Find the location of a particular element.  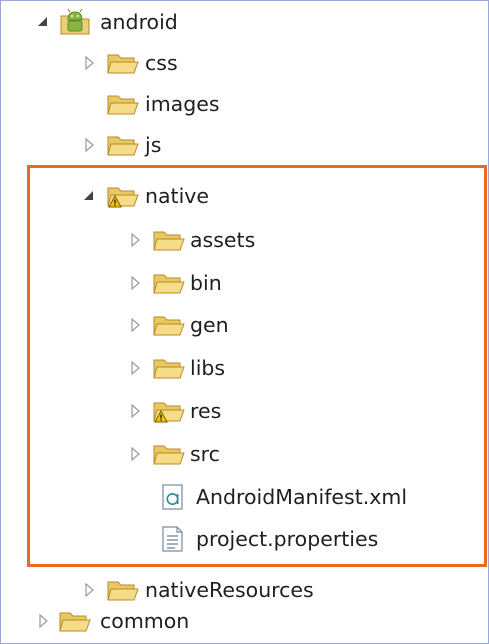

tree-item-common: common is located at coordinates (244, 621).